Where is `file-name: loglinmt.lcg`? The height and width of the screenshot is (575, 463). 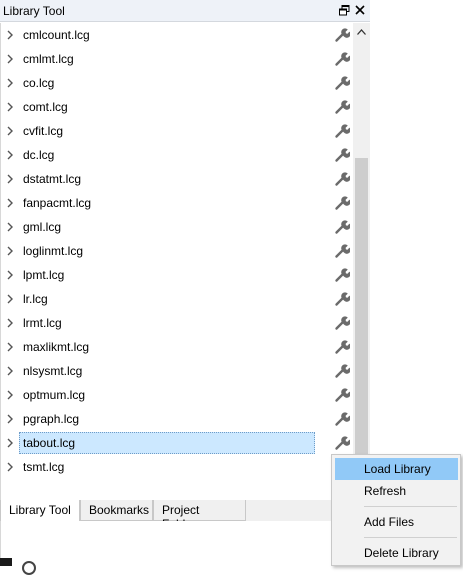
file-name: loglinmt.lcg is located at coordinates (53, 251).